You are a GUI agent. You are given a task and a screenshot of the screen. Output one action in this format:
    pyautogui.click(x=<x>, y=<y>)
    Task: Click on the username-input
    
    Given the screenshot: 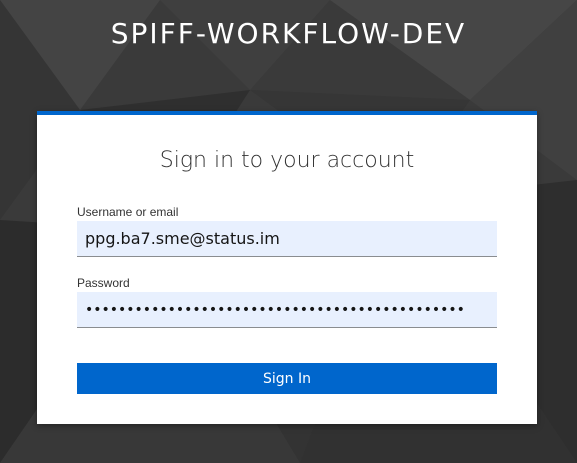 What is the action you would take?
    pyautogui.click(x=287, y=239)
    